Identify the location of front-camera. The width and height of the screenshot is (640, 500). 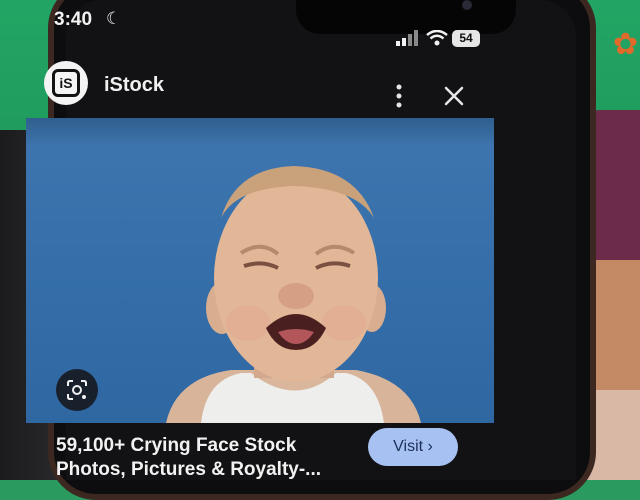
(467, 5).